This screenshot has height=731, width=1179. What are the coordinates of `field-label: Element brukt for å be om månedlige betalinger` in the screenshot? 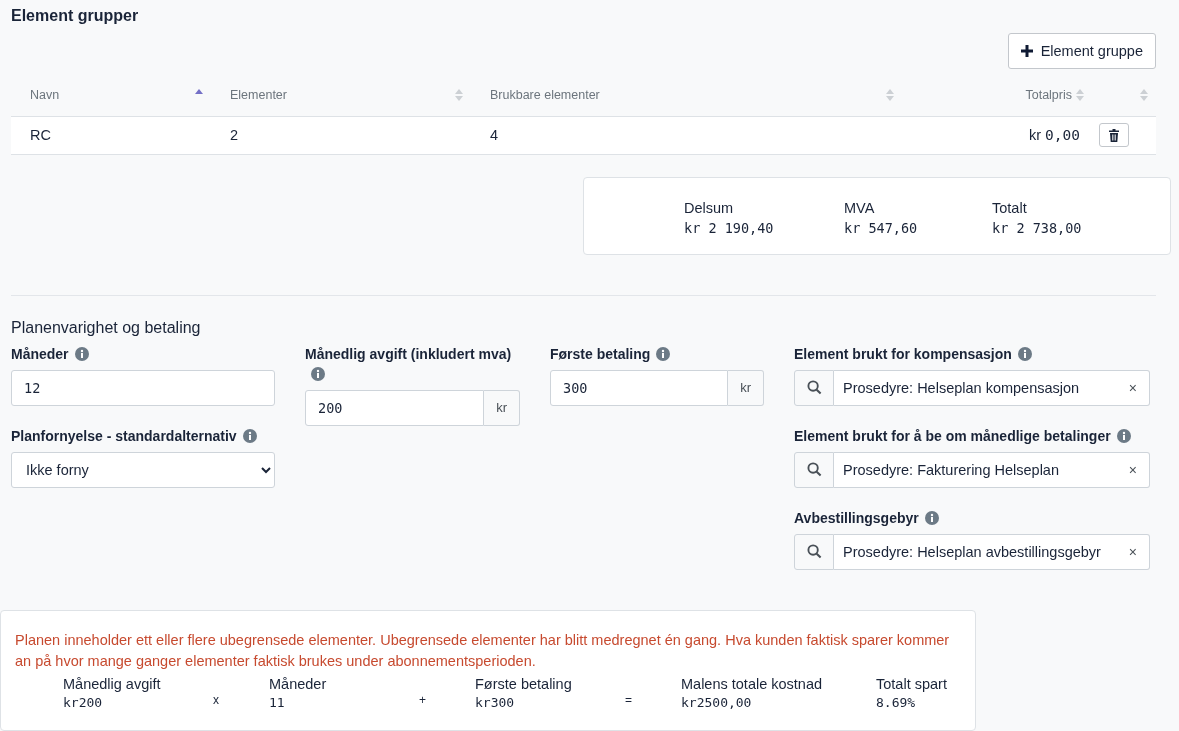 It's located at (972, 435).